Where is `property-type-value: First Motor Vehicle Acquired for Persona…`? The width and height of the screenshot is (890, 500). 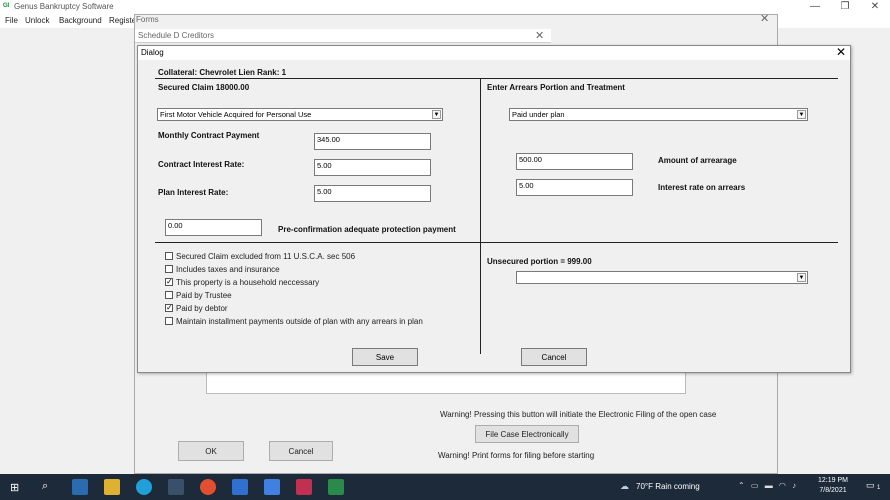 property-type-value: First Motor Vehicle Acquired for Persona… is located at coordinates (236, 114).